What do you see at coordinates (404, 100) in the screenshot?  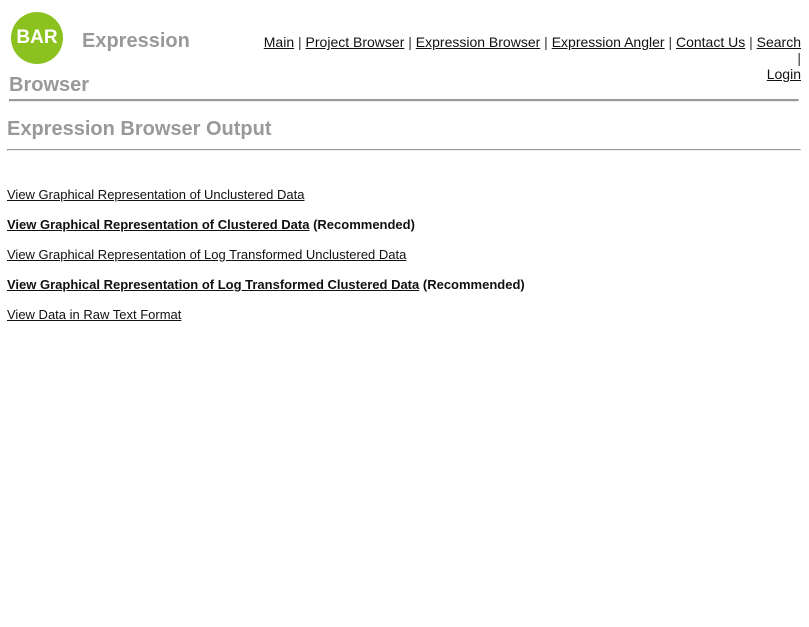 I see `header-divider` at bounding box center [404, 100].